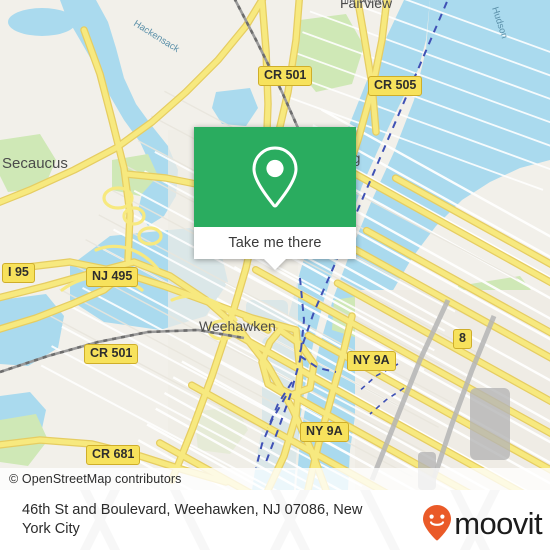  I want to click on brand-name: moovit, so click(498, 523).